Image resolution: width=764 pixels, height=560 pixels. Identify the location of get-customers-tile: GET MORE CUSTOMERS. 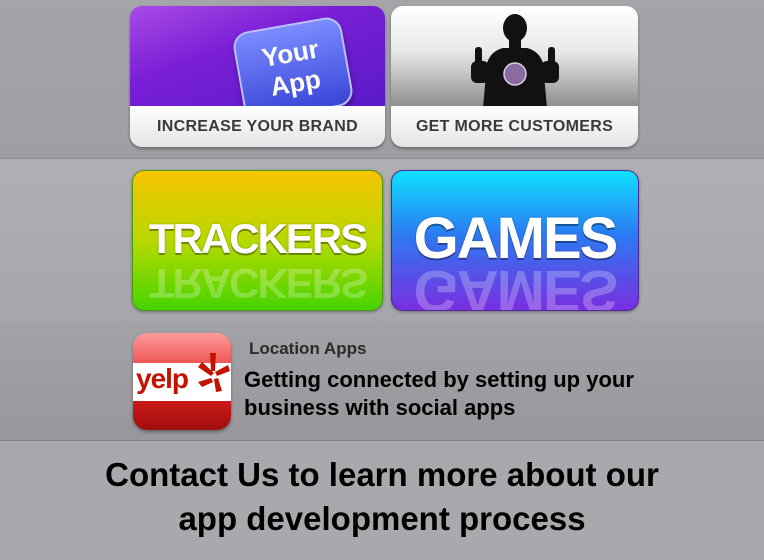
(514, 76).